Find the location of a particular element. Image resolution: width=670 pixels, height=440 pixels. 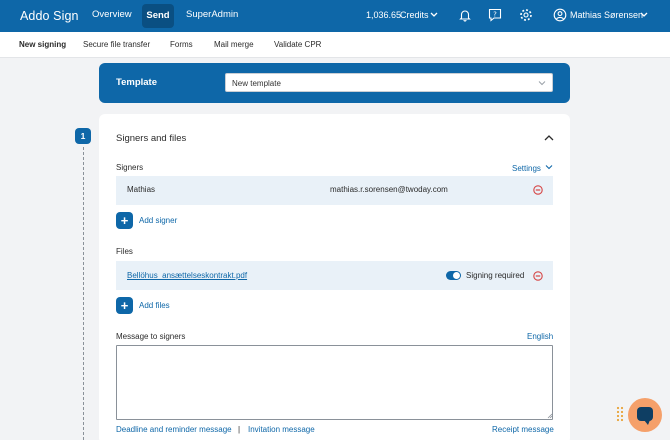

tab-forms: Forms is located at coordinates (181, 44).